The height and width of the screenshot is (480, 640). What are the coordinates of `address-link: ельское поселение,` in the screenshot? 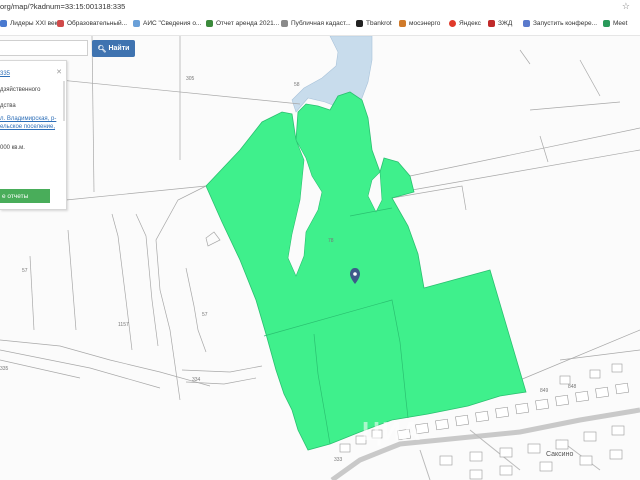 It's located at (27, 127).